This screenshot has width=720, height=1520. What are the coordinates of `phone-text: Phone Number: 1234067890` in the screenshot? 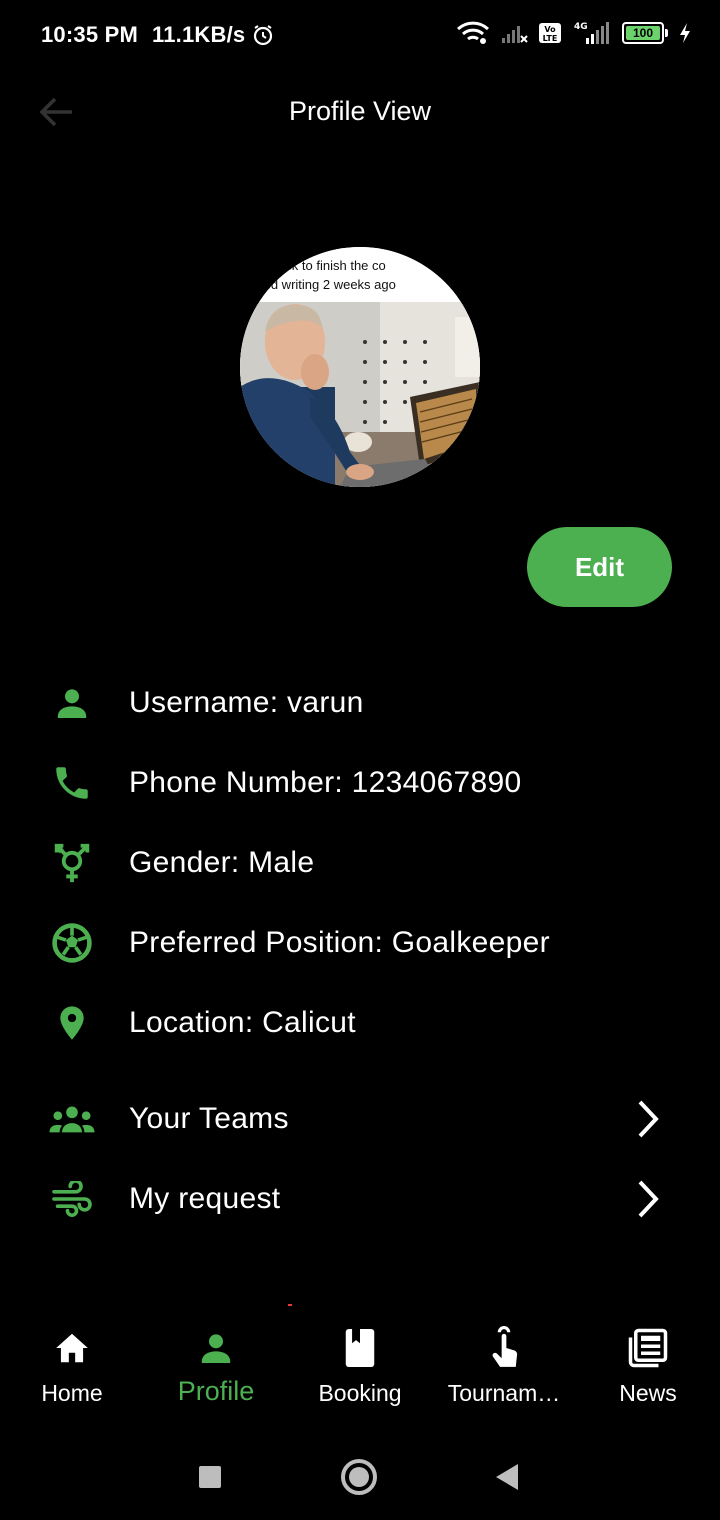 It's located at (325, 782).